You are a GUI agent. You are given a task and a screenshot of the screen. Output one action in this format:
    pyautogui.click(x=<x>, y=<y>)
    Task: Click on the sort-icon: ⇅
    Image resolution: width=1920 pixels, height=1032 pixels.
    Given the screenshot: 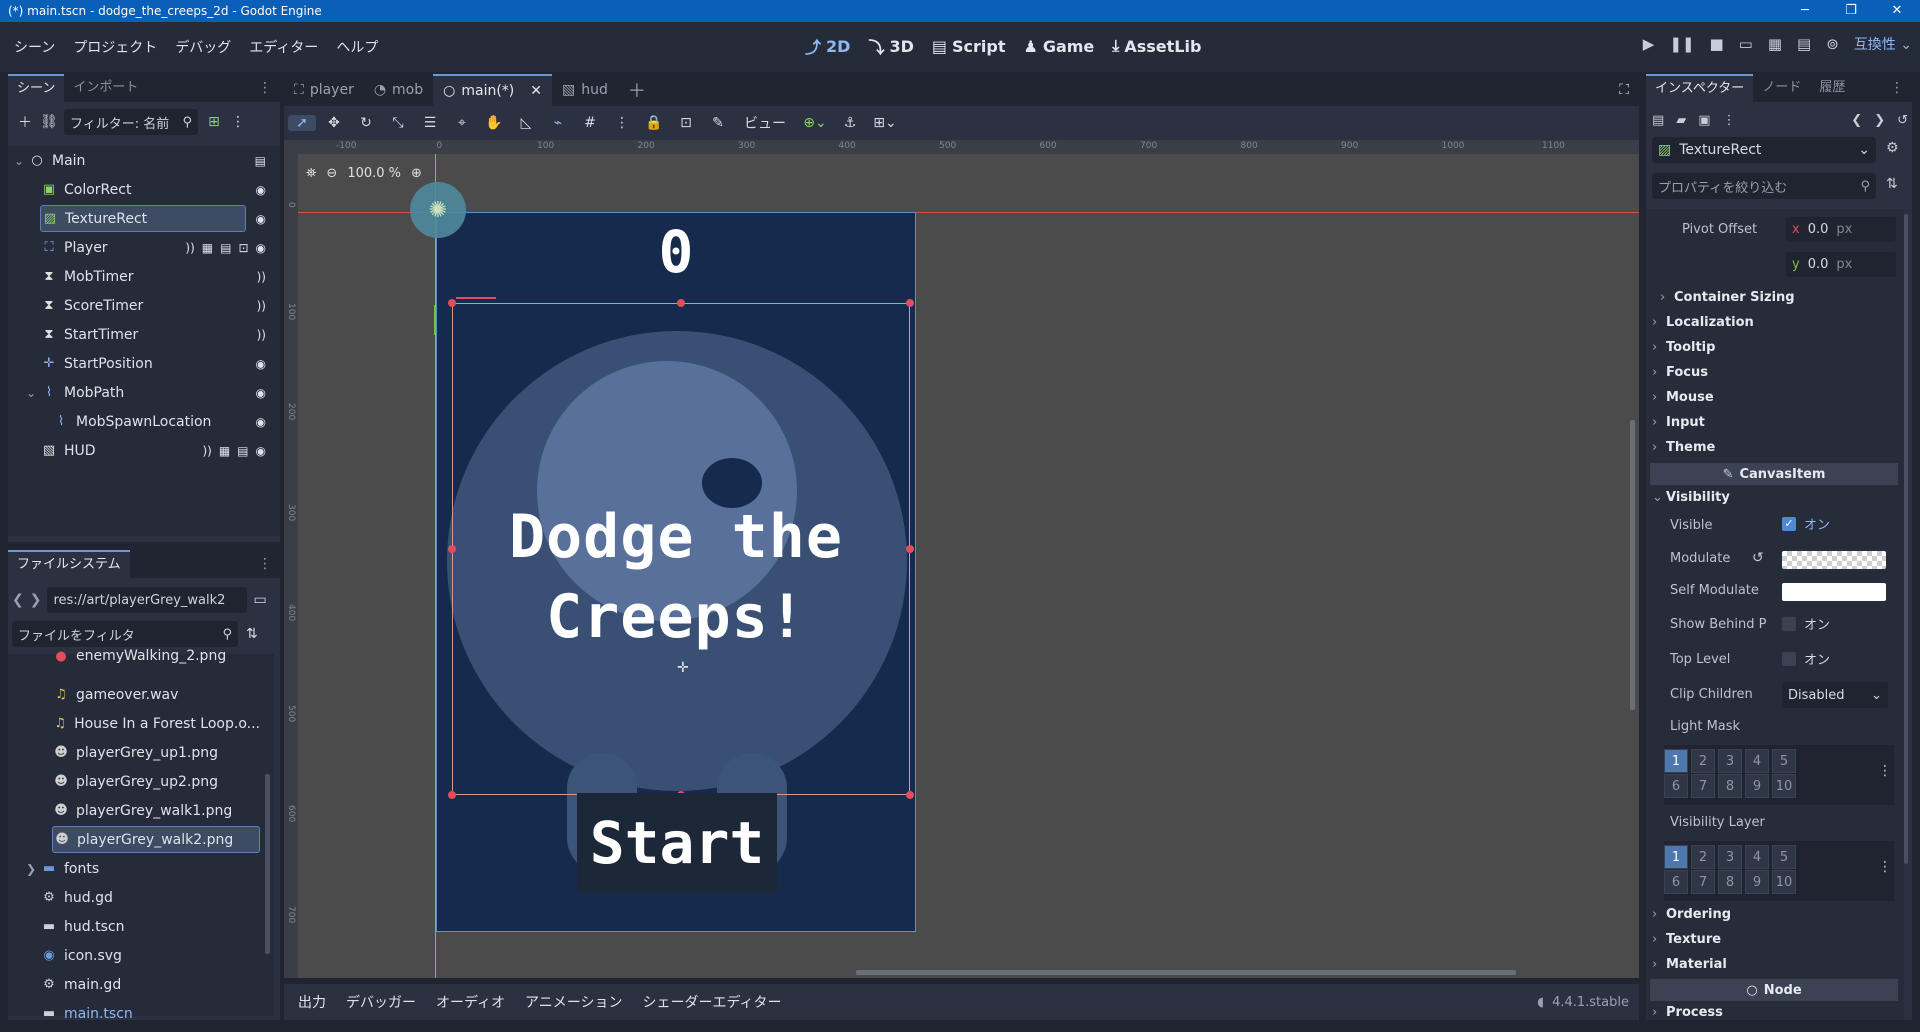 What is the action you would take?
    pyautogui.click(x=252, y=634)
    